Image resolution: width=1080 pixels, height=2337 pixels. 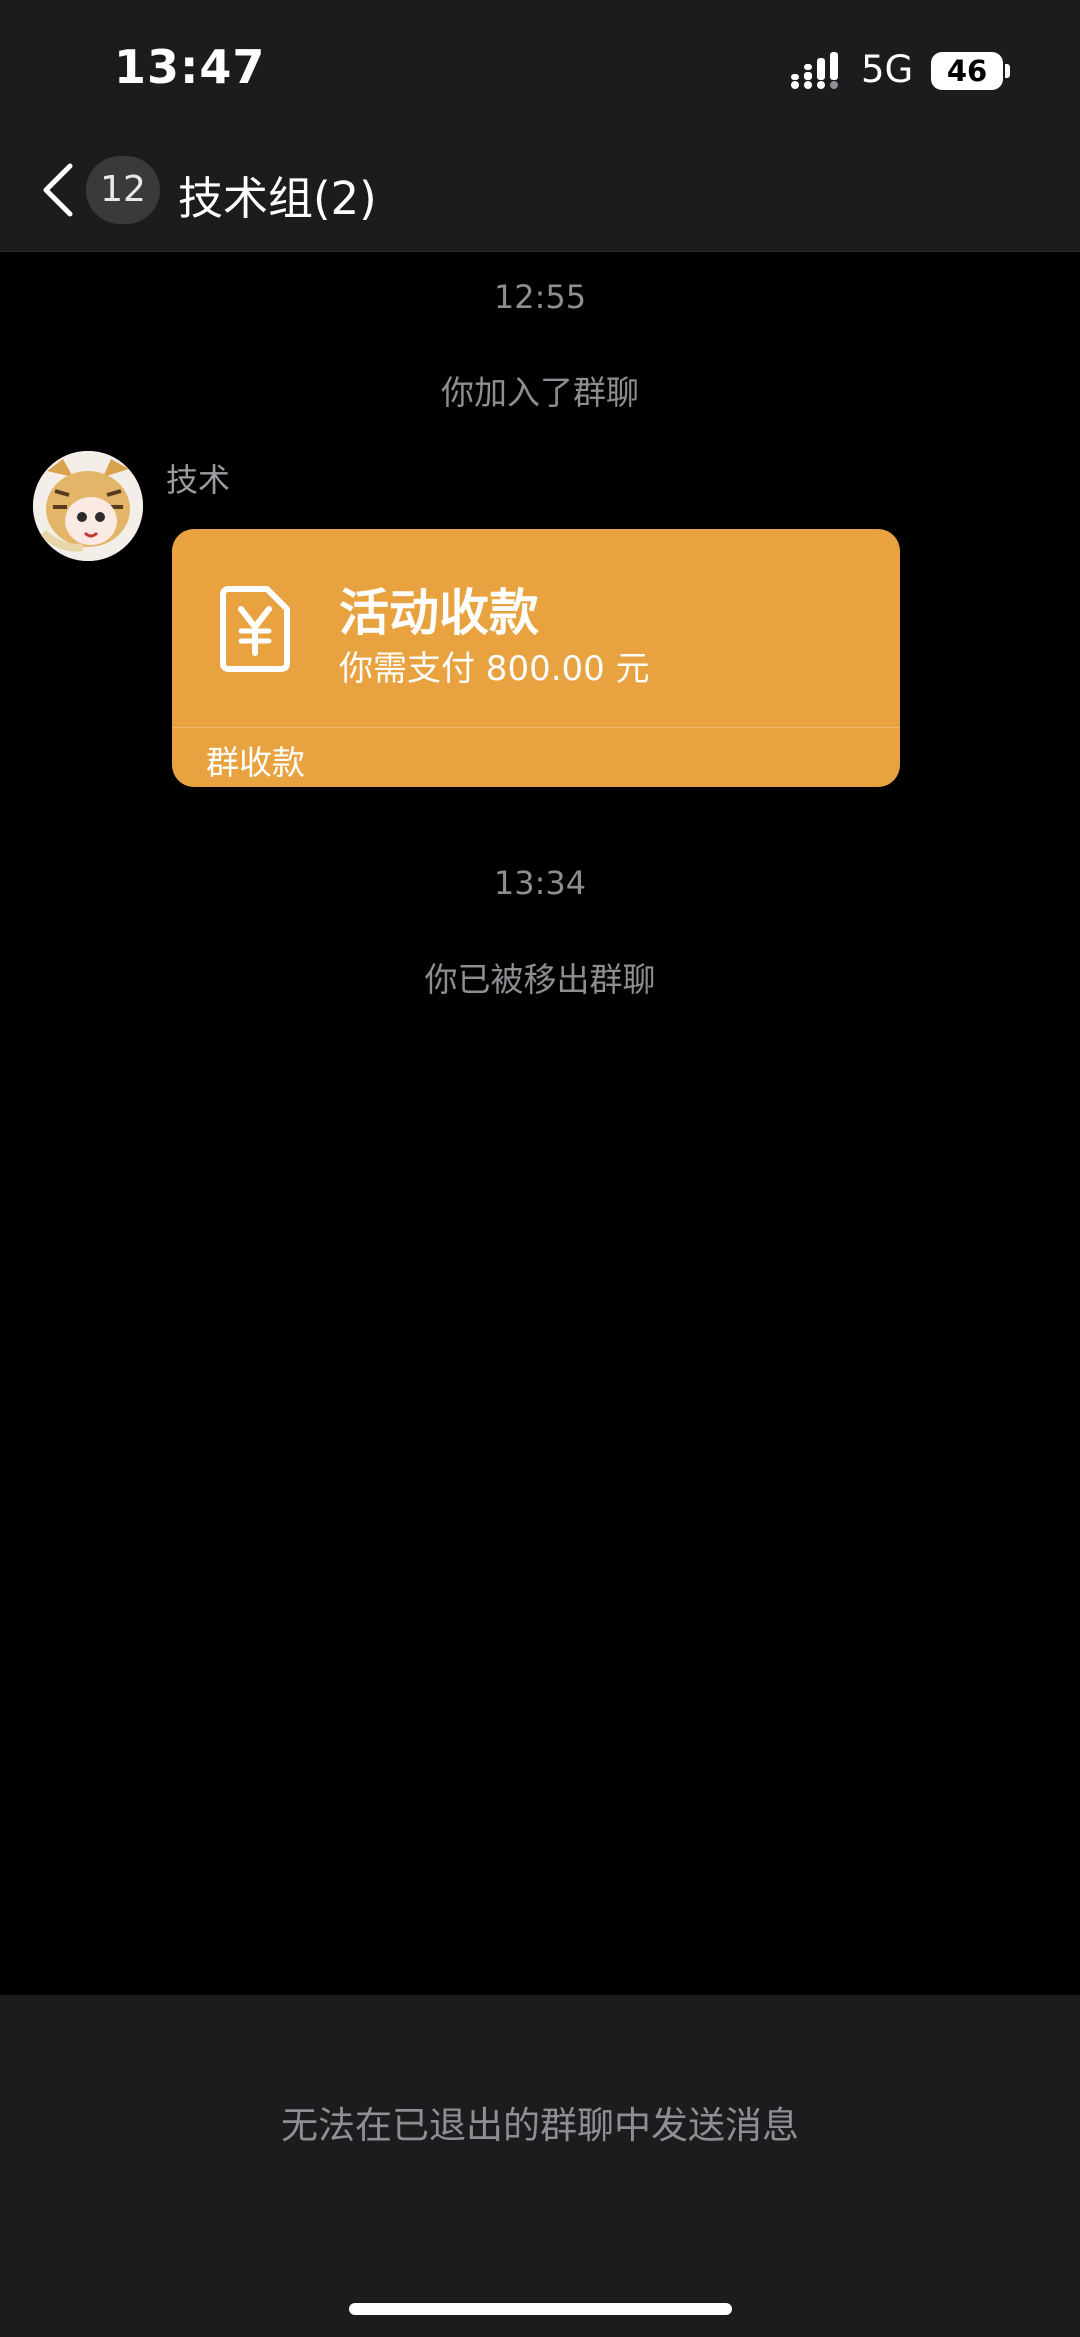 What do you see at coordinates (540, 297) in the screenshot?
I see `timestamp: 12:55` at bounding box center [540, 297].